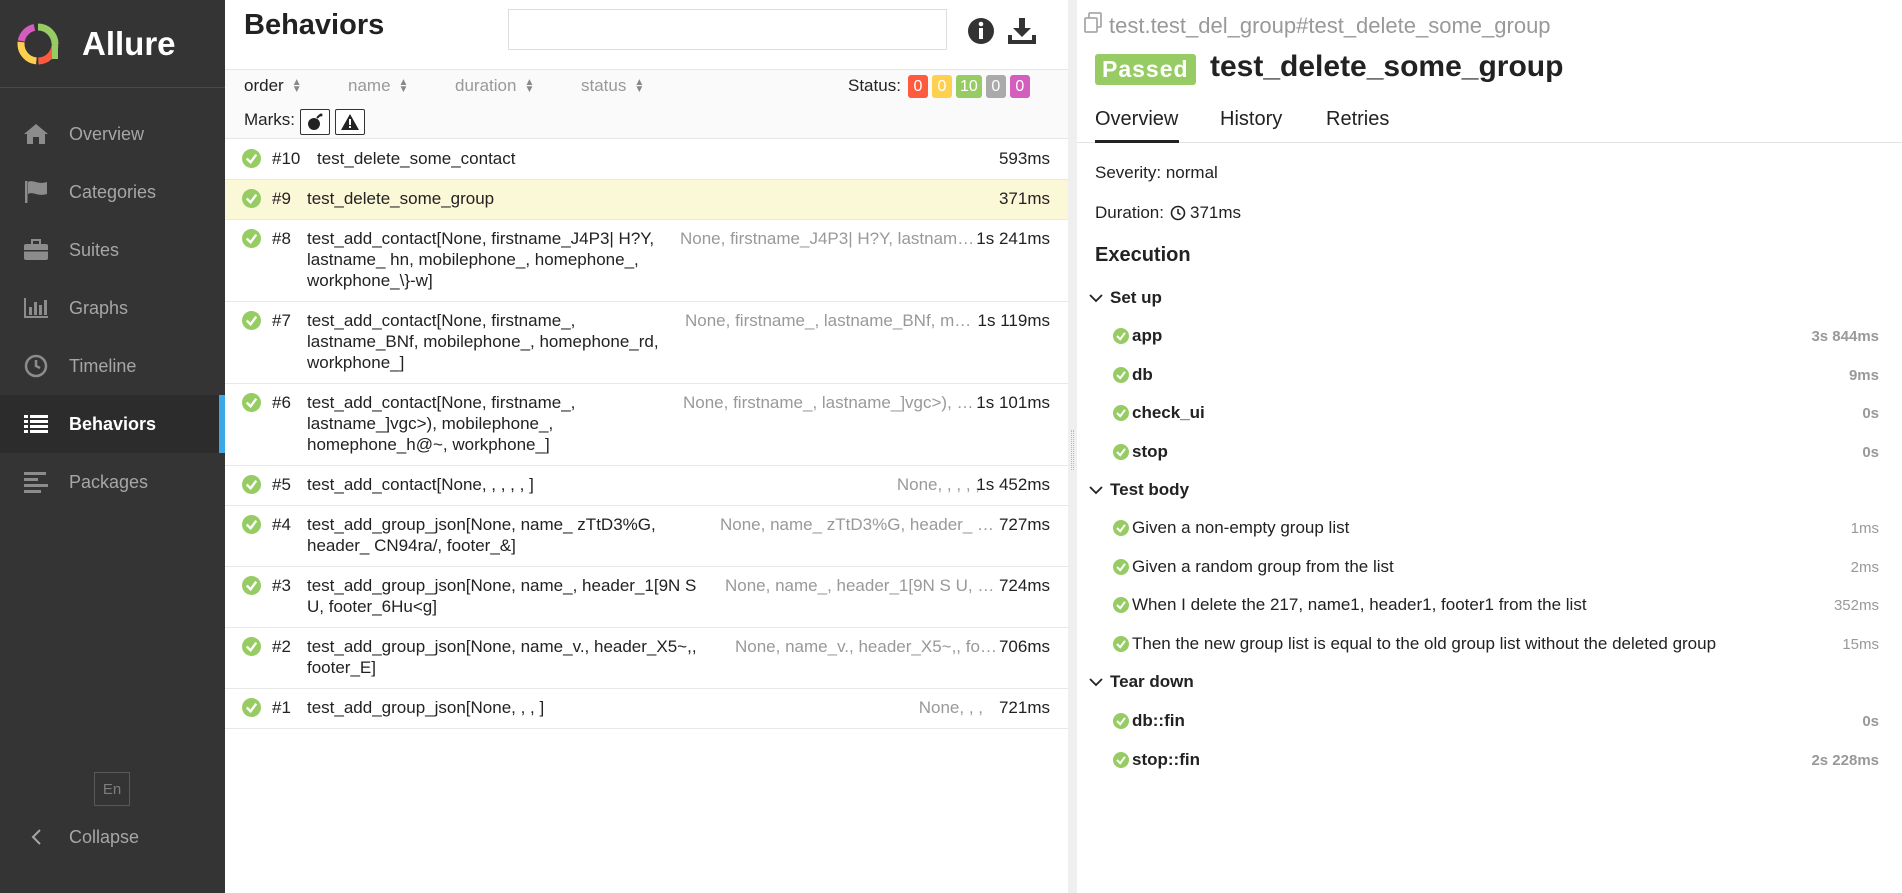  Describe the element at coordinates (273, 86) in the screenshot. I see `sort-order: order ▲ ▼` at that location.